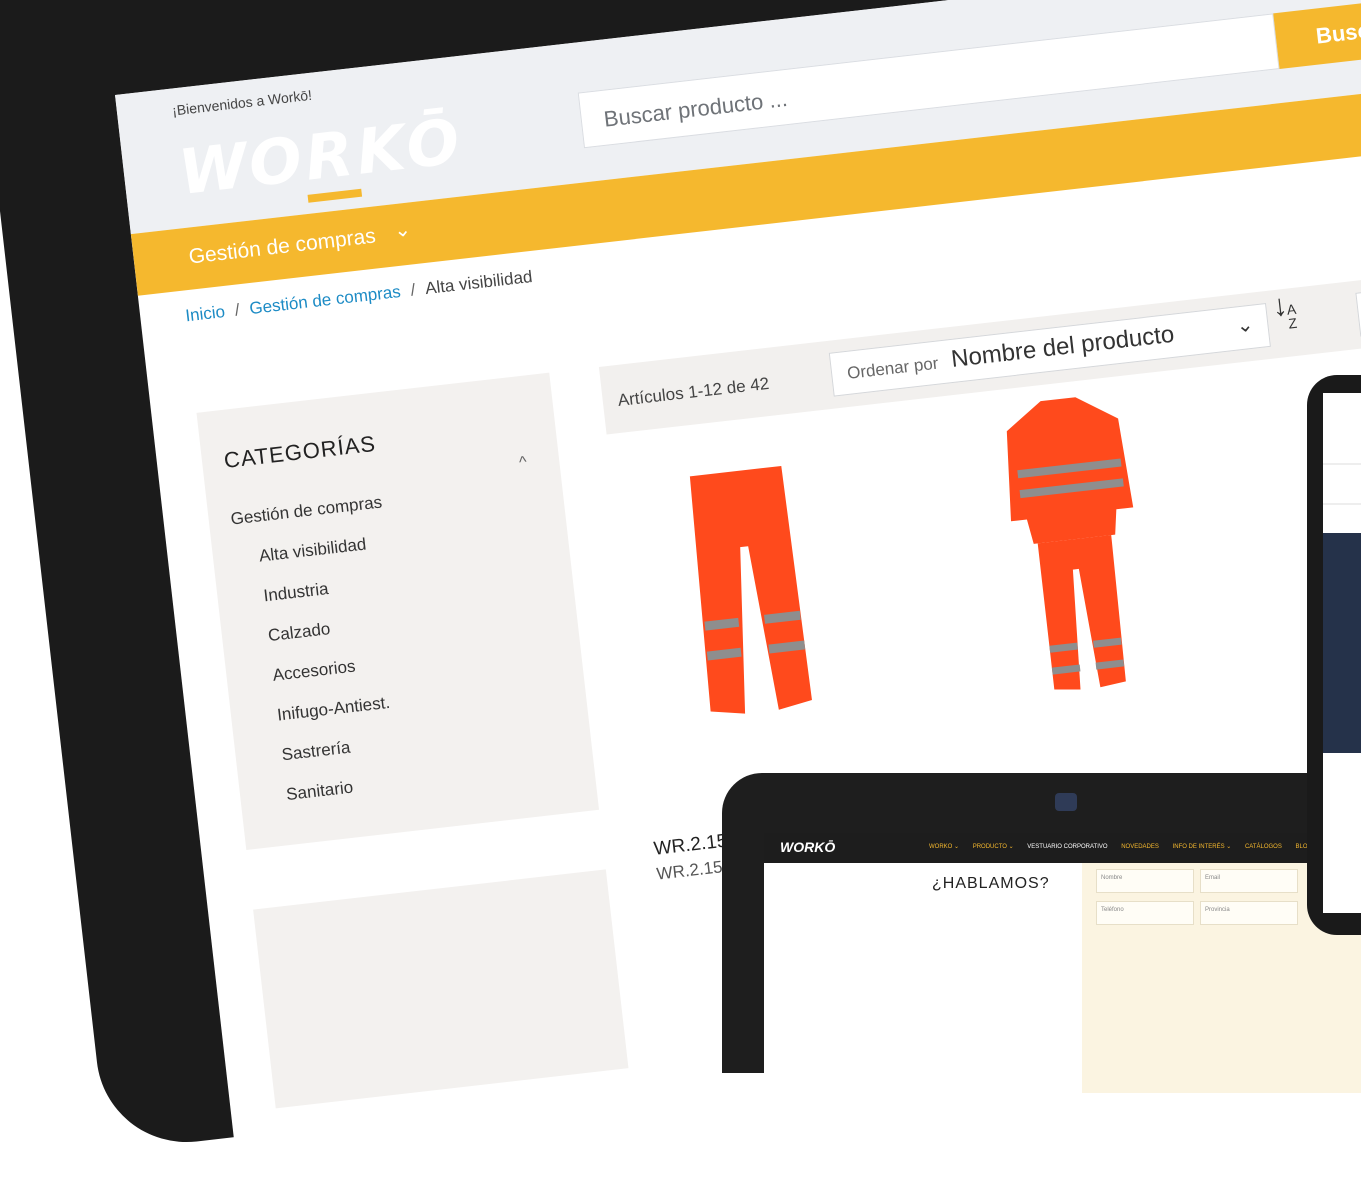 The image size is (1361, 1188). What do you see at coordinates (1076, 544) in the screenshot?
I see `product-image-suit` at bounding box center [1076, 544].